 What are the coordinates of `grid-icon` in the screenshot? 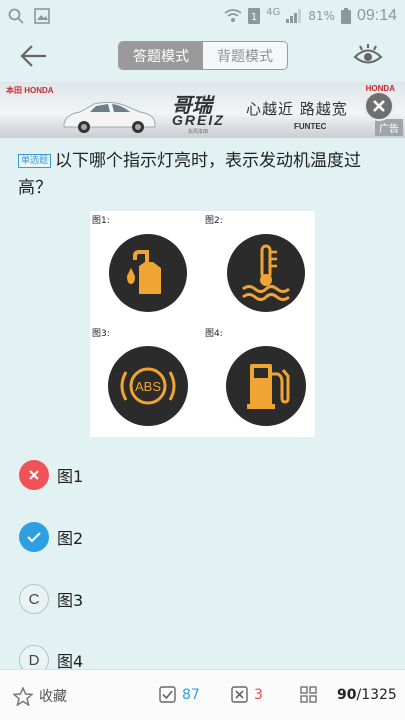 It's located at (308, 694).